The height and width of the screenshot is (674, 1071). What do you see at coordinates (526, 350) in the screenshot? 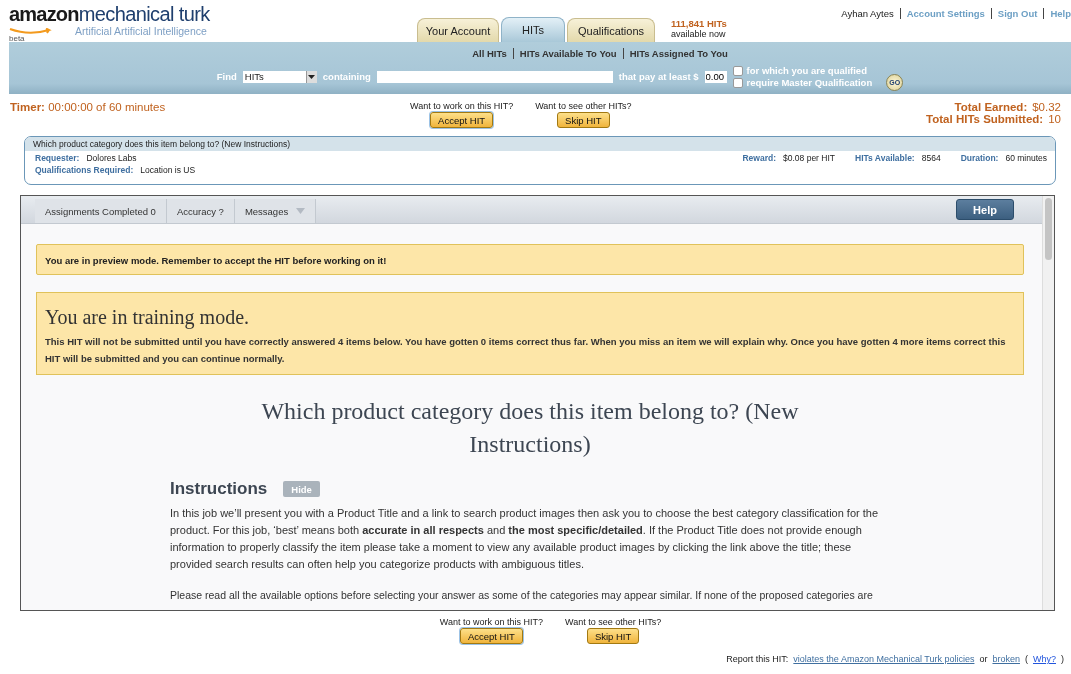
I see `training-text: This HIT will not be submitted until you have correctly answered 4 items below. You have gotten 0 items correct thus far. When you miss an item we will explain why. Once you have gotten 4 more items correct this HIT will be submitted and you can continue normally.` at bounding box center [526, 350].